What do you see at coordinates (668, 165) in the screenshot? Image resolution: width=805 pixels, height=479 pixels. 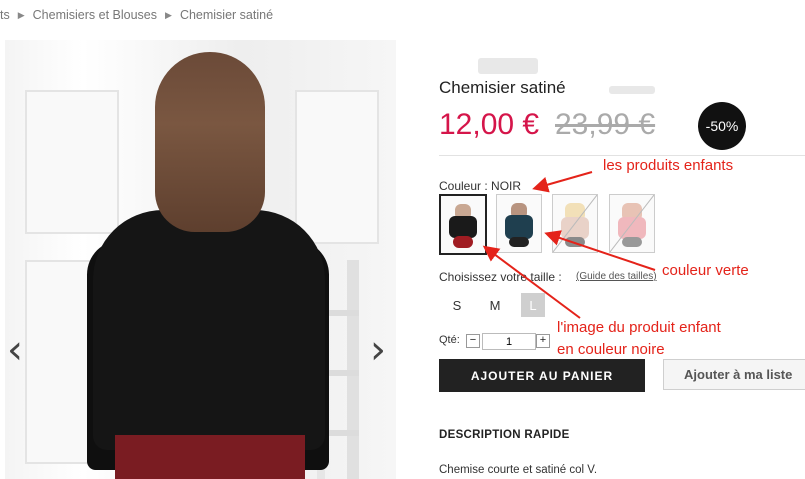 I see `annotation-children: les produits enfants` at bounding box center [668, 165].